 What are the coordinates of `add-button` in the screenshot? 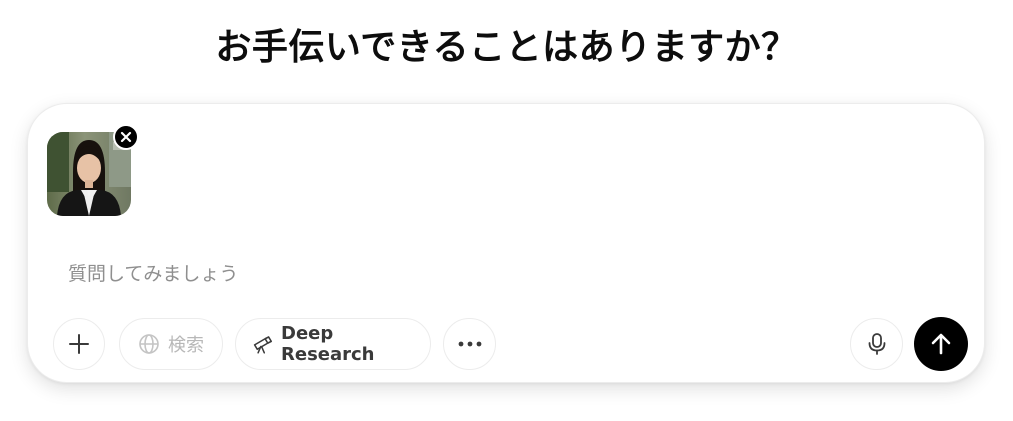 It's located at (79, 344).